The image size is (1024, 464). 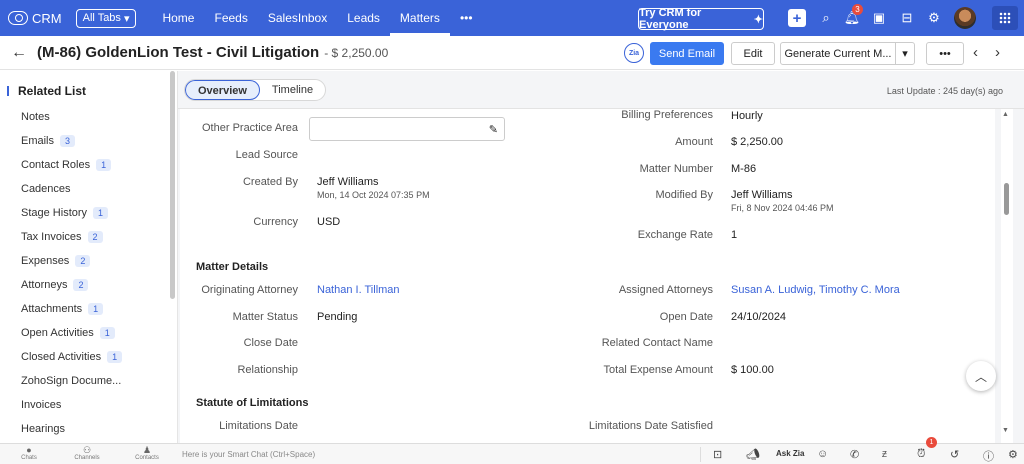 I want to click on chevron-up-icon: ︿, so click(x=980, y=376).